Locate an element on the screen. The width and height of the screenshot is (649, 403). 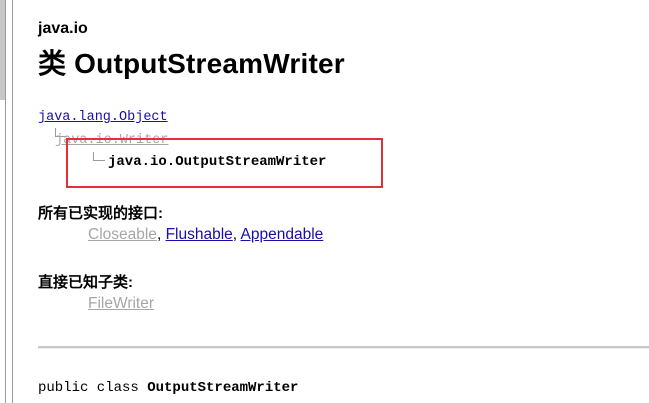
highlight-box is located at coordinates (224, 163).